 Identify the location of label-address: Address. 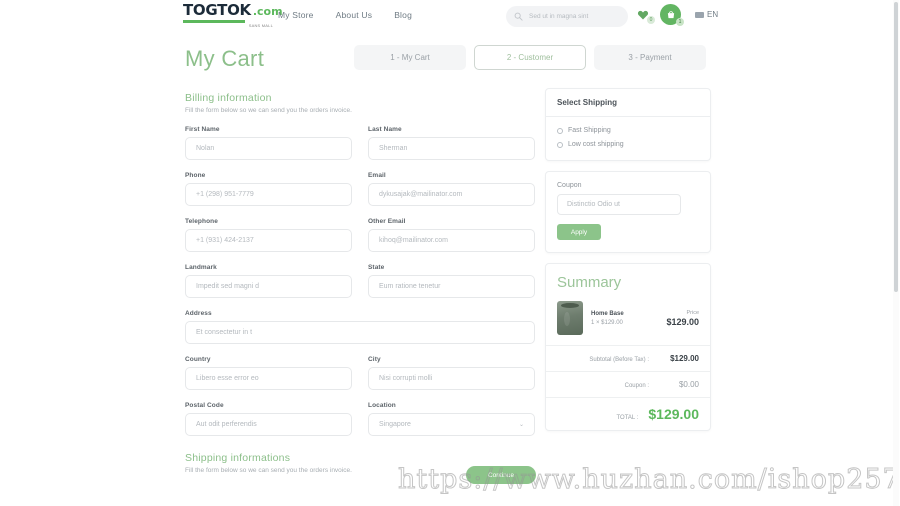
(198, 313).